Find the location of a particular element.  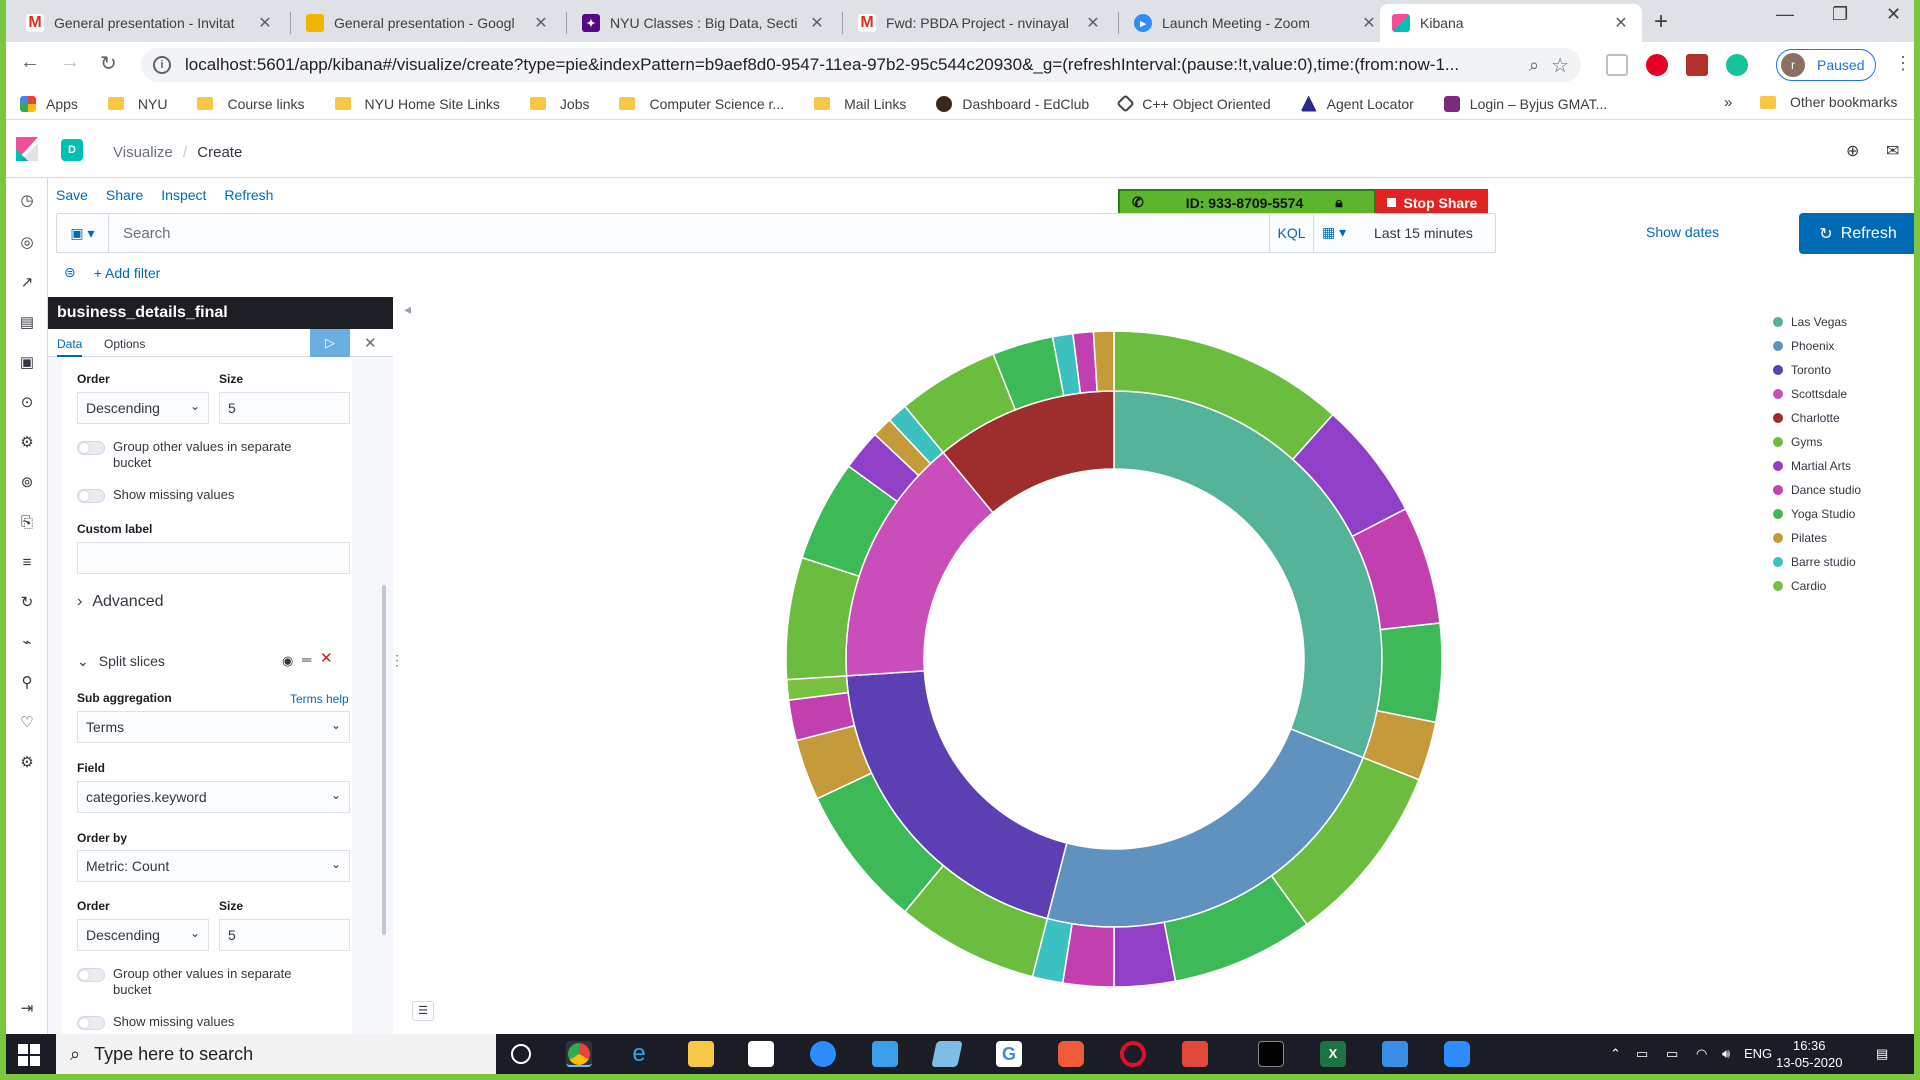

profile-button: r Paused is located at coordinates (1826, 65).